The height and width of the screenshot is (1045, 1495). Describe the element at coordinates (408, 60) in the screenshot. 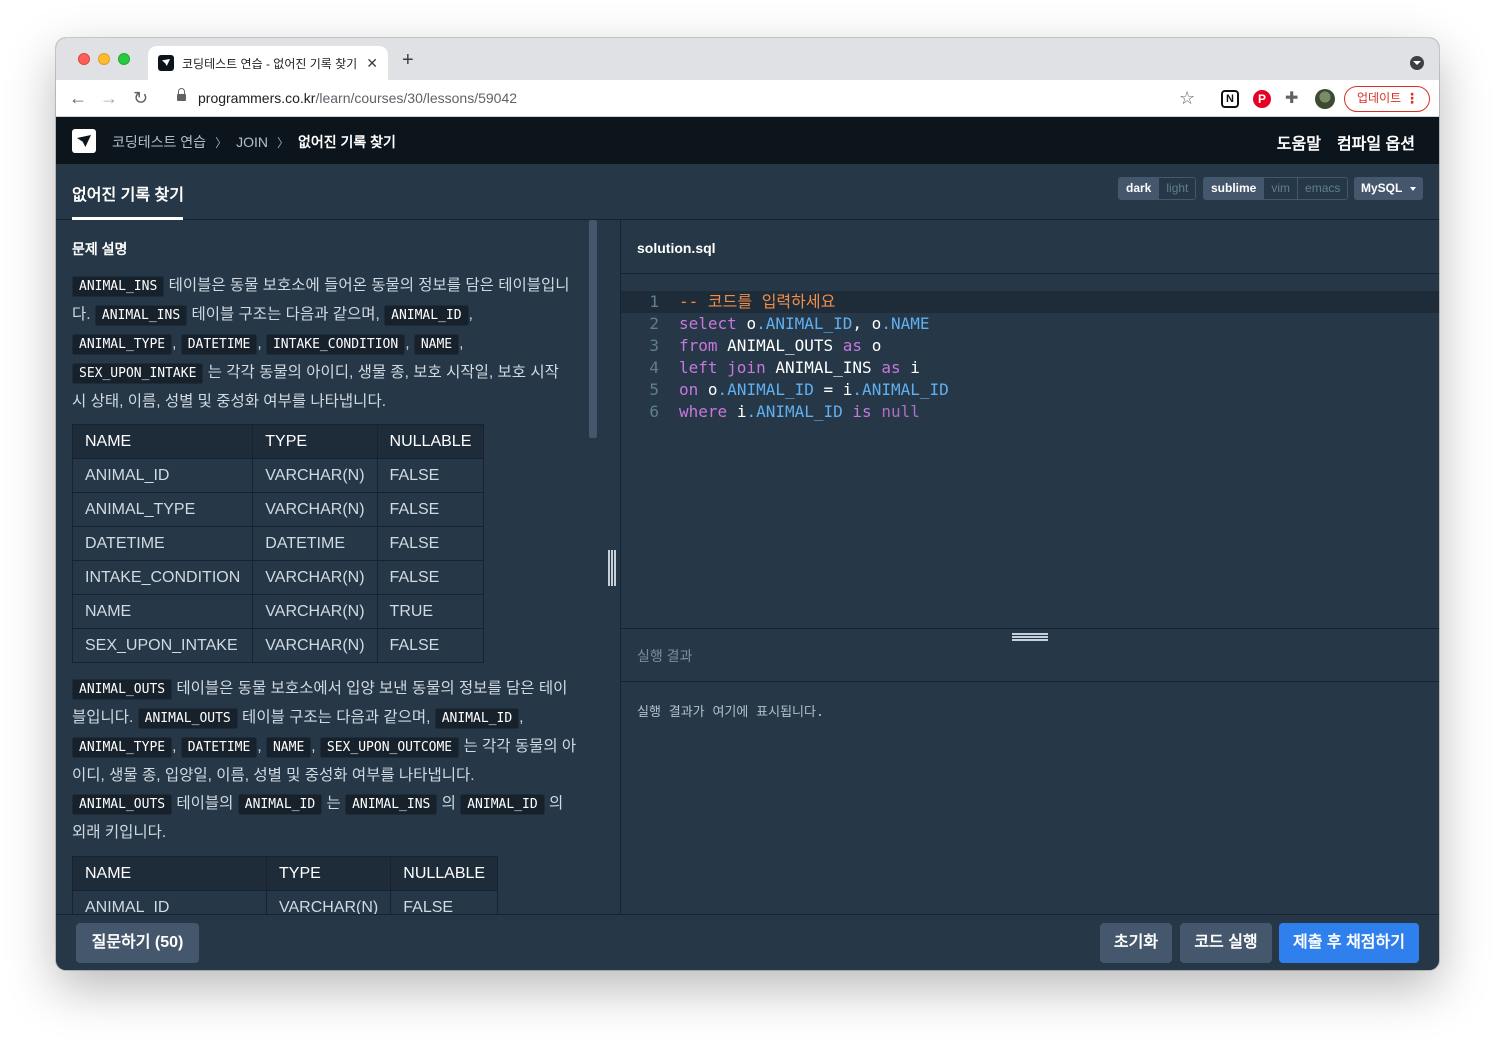

I see `new-tab-icon: +` at that location.